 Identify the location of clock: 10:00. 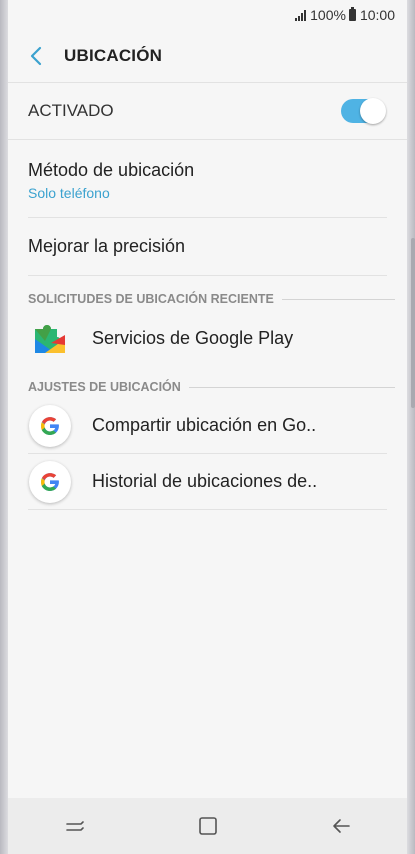
(377, 15).